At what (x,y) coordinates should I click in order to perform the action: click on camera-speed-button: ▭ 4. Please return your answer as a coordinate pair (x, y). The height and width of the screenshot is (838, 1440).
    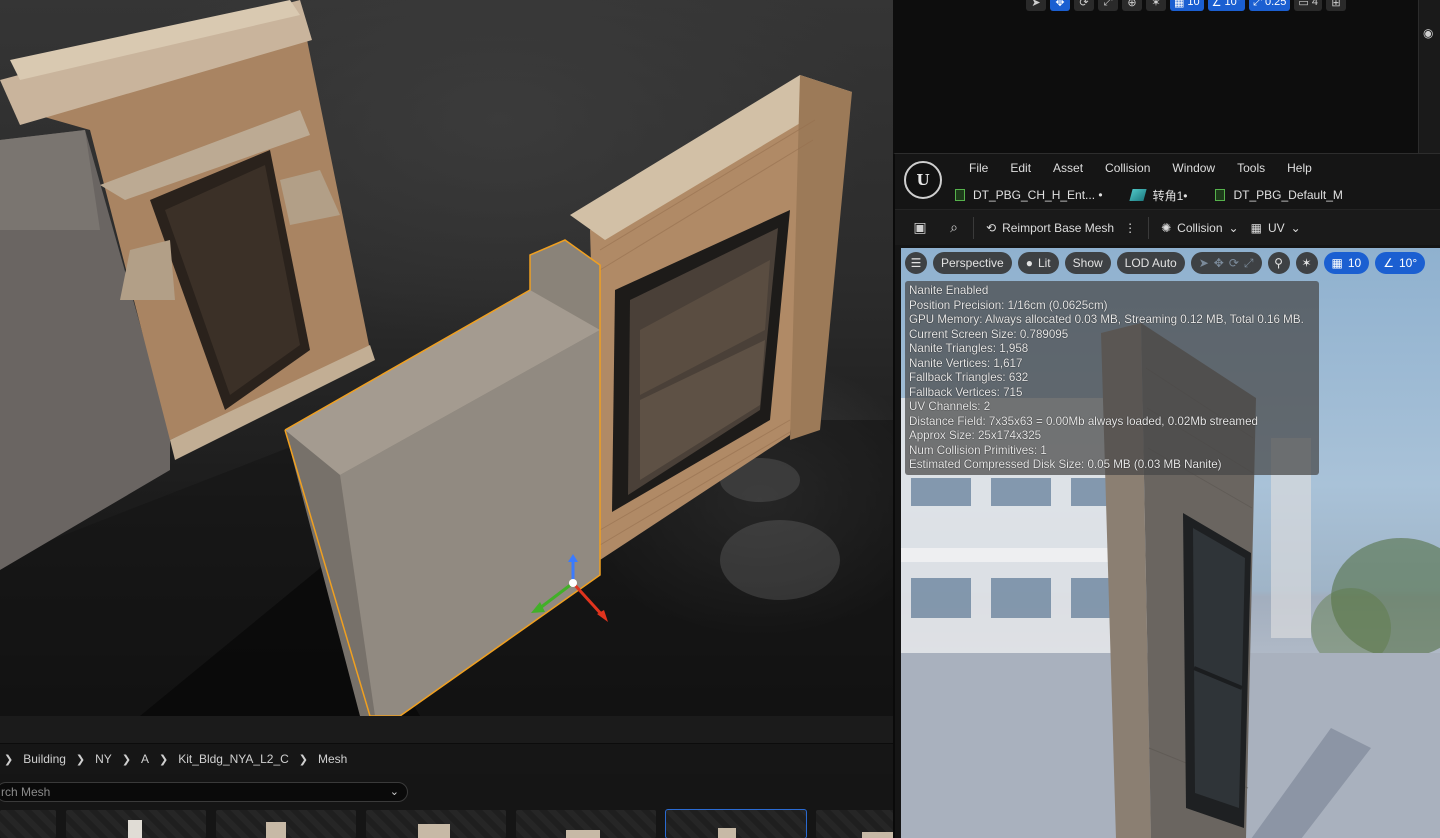
    Looking at the image, I should click on (1308, 5).